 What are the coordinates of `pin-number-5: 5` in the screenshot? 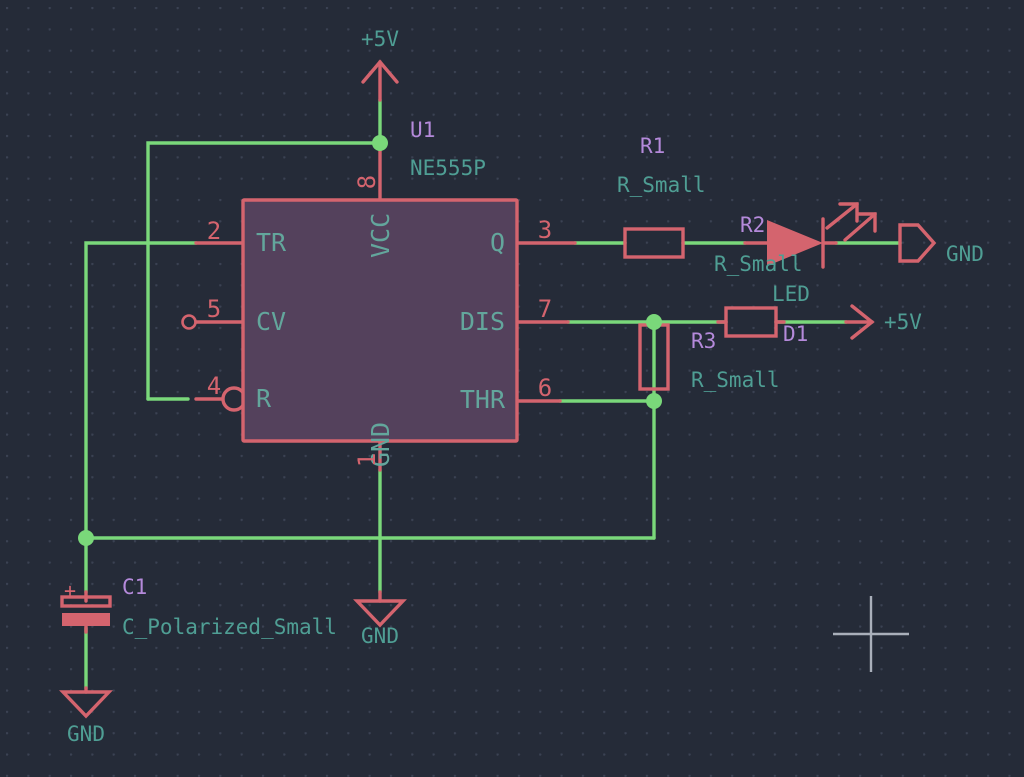 It's located at (214, 309).